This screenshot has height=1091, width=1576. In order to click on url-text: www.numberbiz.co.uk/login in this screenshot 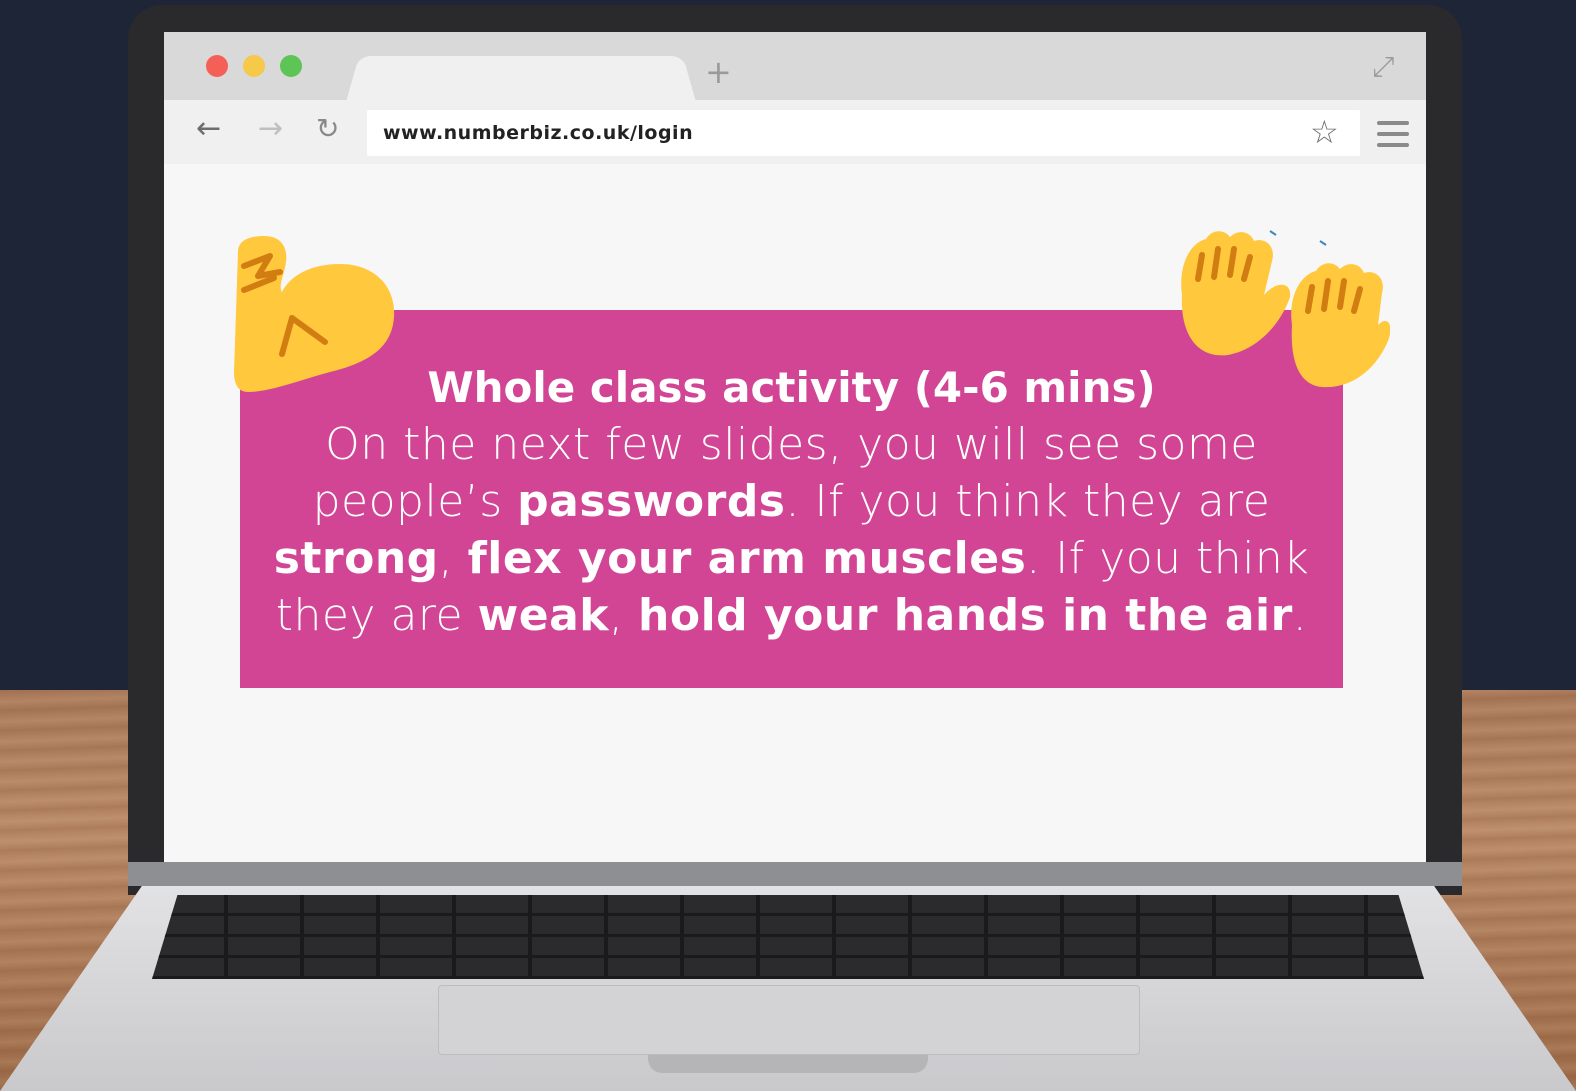, I will do `click(538, 133)`.